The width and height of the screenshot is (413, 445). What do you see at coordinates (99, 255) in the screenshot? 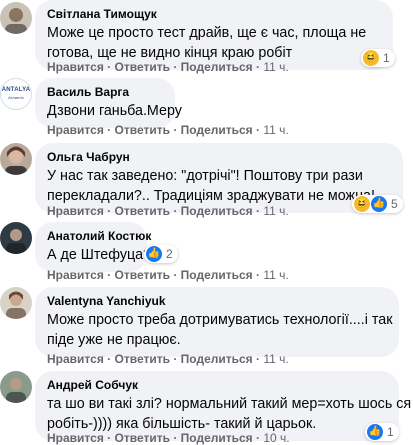
I see `comment-text: А де Штефуца?` at bounding box center [99, 255].